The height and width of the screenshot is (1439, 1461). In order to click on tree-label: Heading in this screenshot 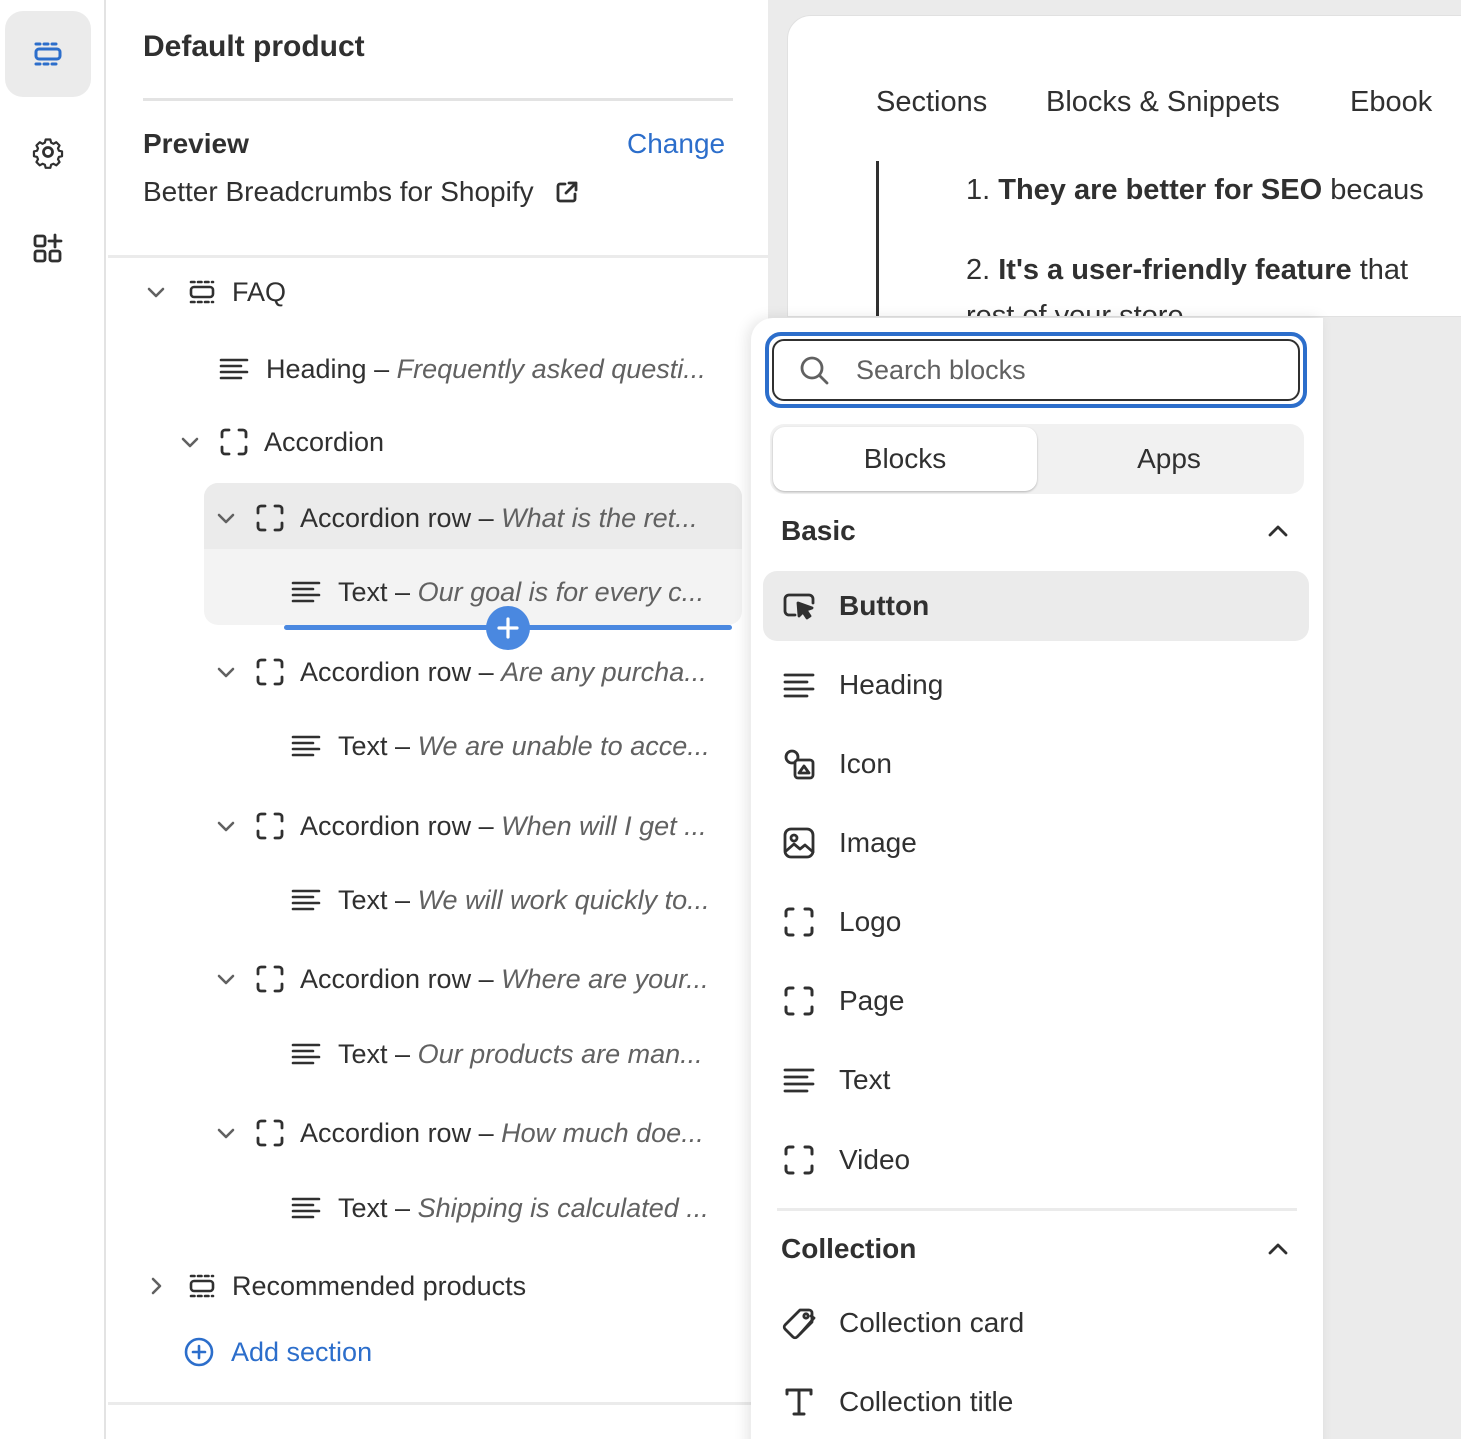, I will do `click(316, 368)`.